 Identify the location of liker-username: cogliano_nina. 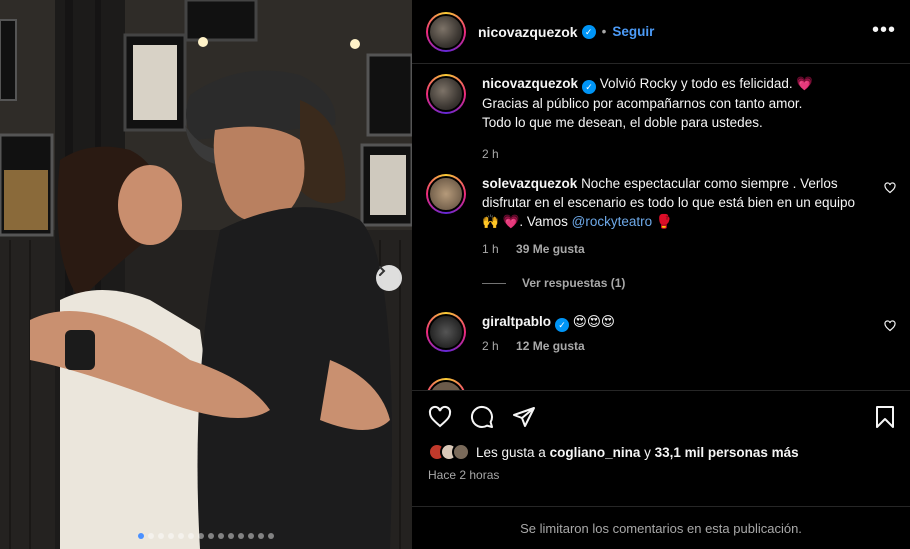
(595, 452).